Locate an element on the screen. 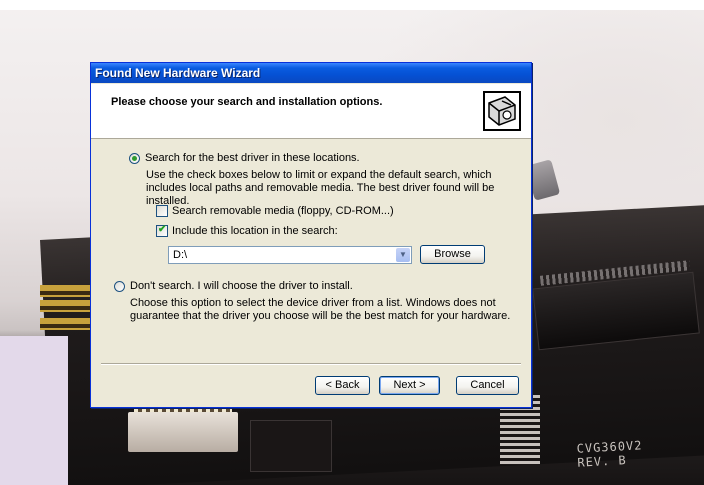 This screenshot has width=704, height=485. include-location-label: Include this location in the search: is located at coordinates (255, 231).